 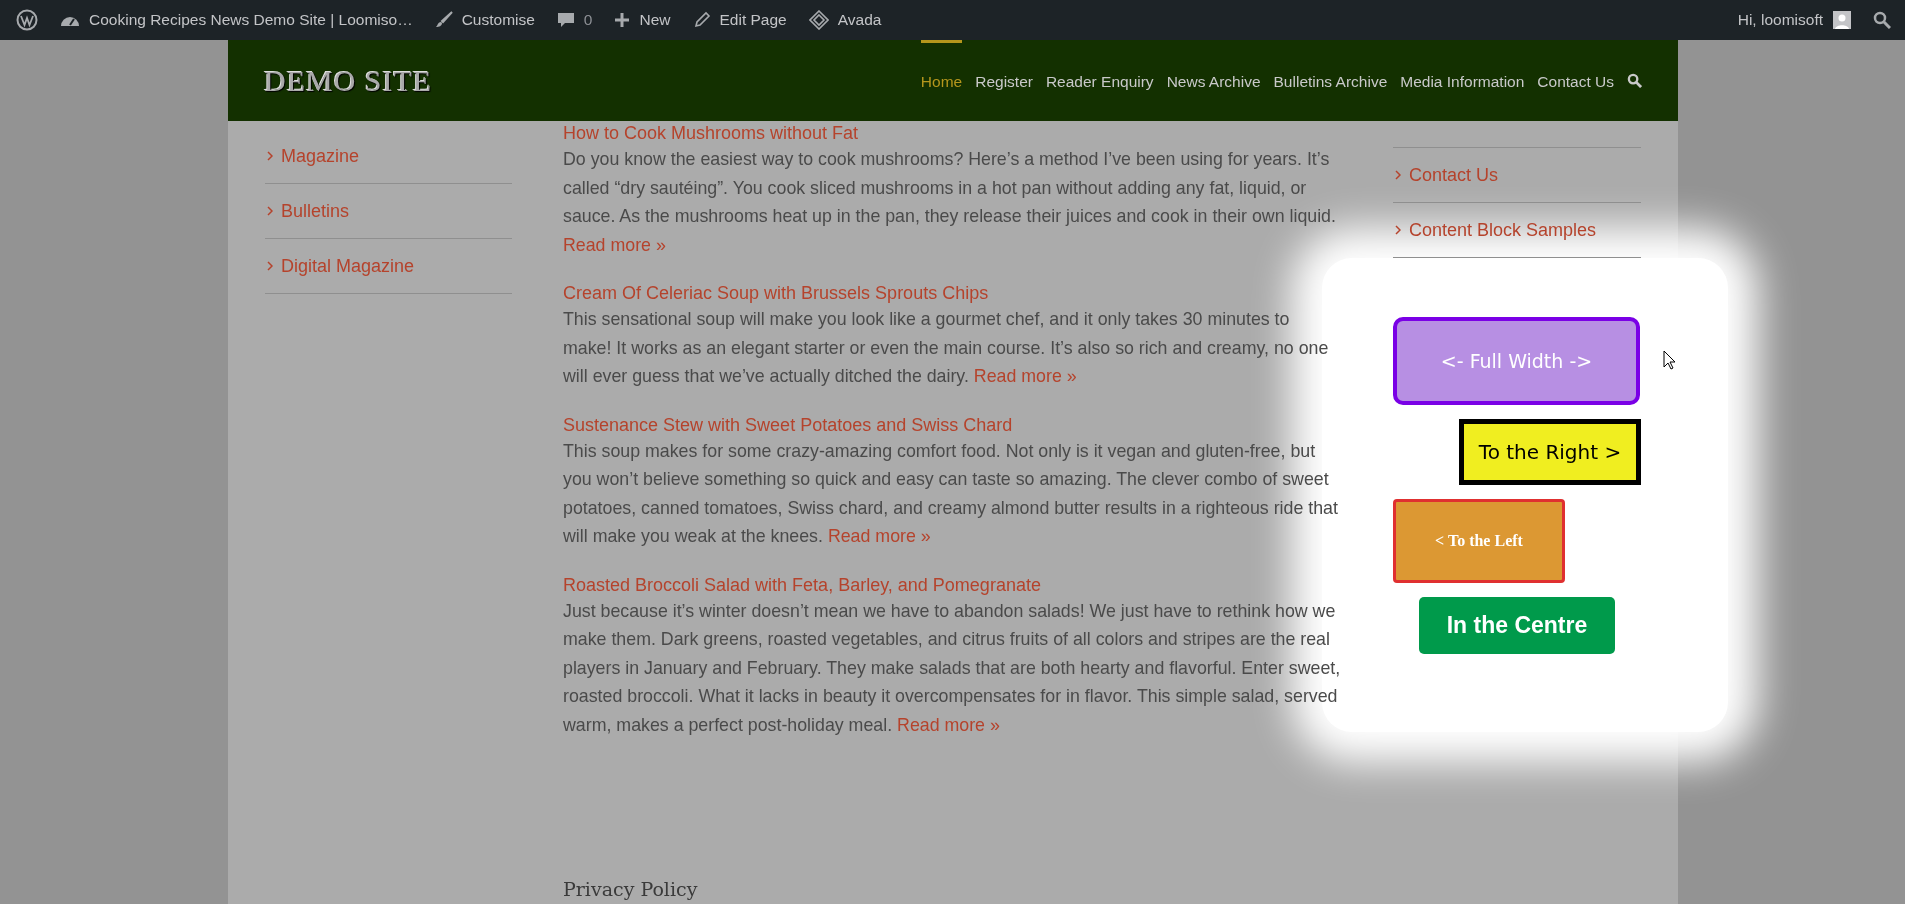 What do you see at coordinates (622, 20) in the screenshot?
I see `plus-icon` at bounding box center [622, 20].